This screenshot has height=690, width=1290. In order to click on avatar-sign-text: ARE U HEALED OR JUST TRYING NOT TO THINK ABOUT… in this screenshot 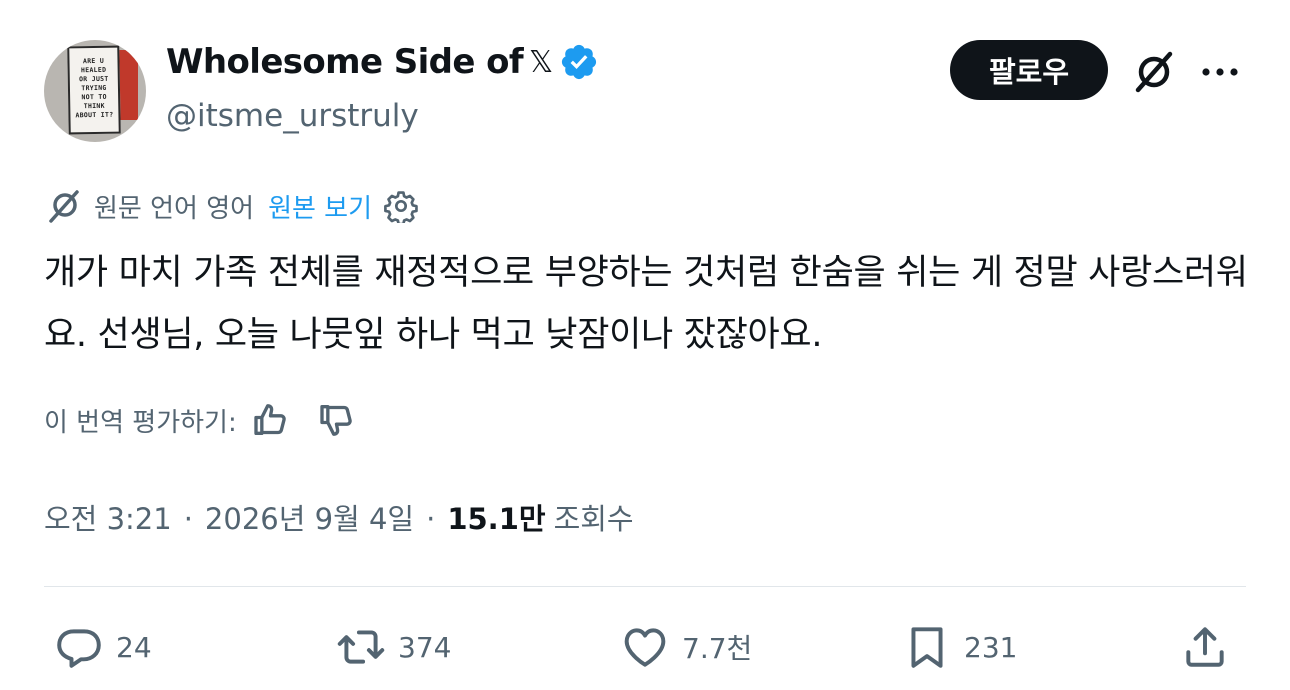, I will do `click(94, 88)`.